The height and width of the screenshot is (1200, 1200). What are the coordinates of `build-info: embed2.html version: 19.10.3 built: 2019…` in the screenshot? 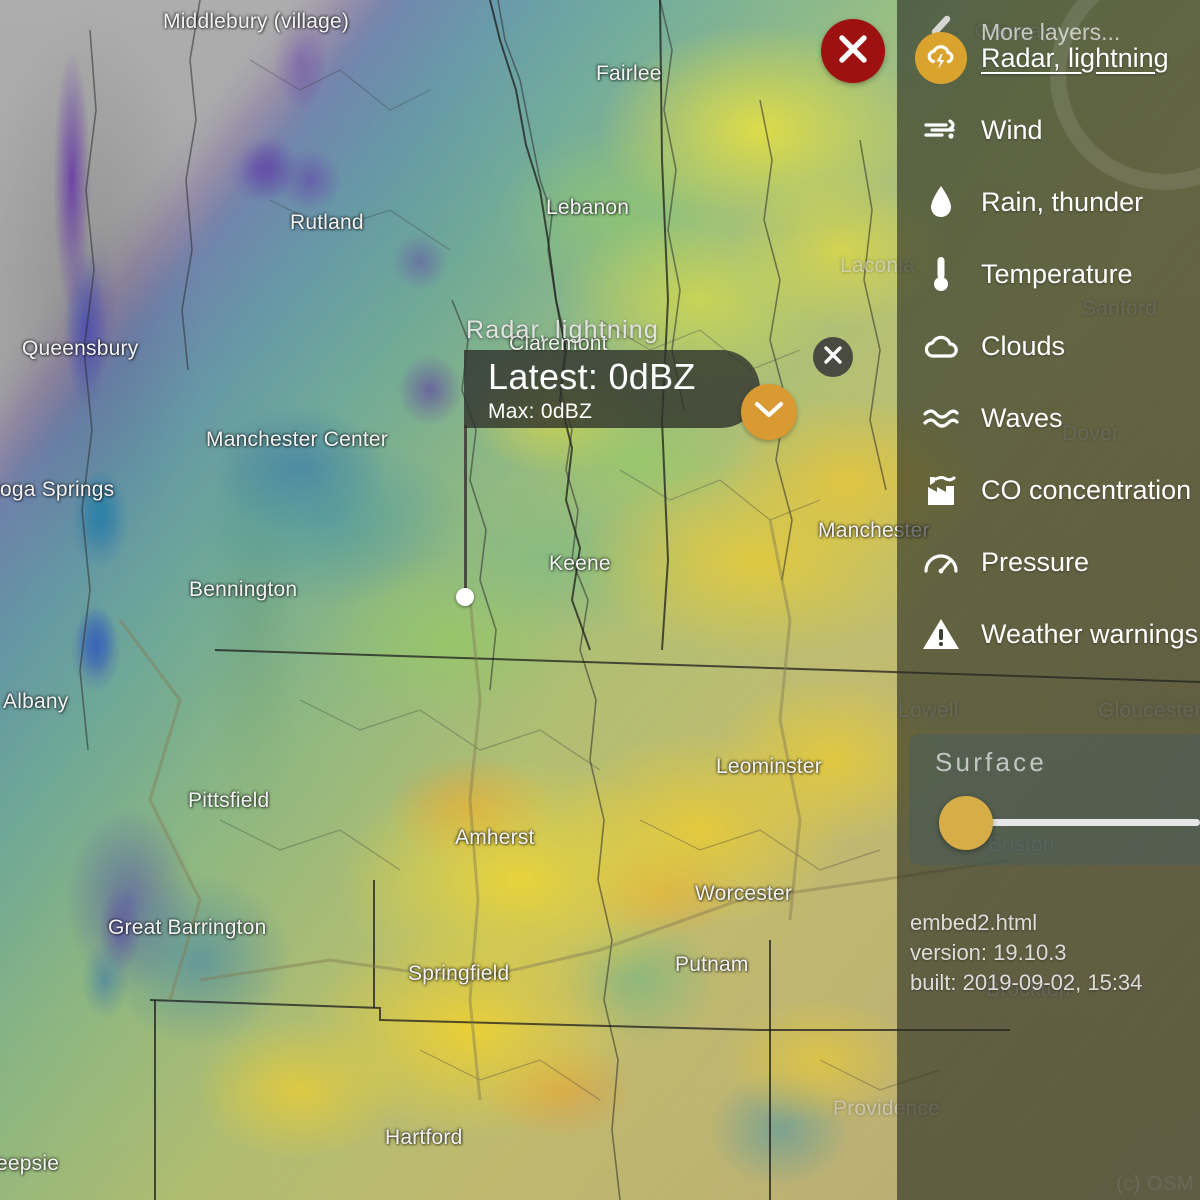 It's located at (1026, 953).